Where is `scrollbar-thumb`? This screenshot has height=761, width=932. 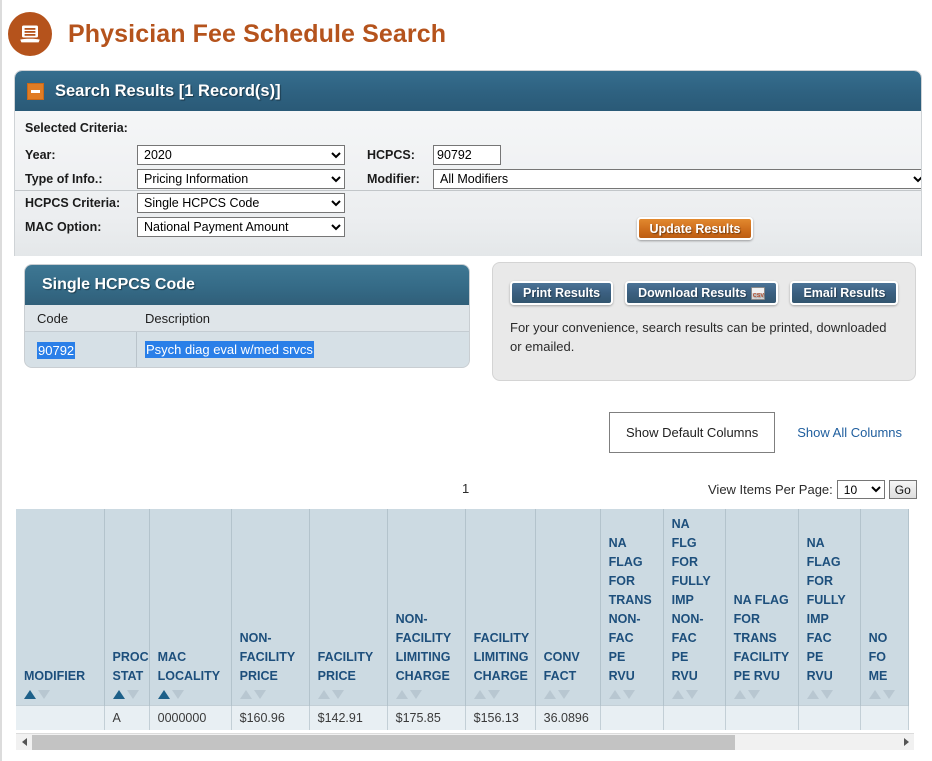 scrollbar-thumb is located at coordinates (383, 742).